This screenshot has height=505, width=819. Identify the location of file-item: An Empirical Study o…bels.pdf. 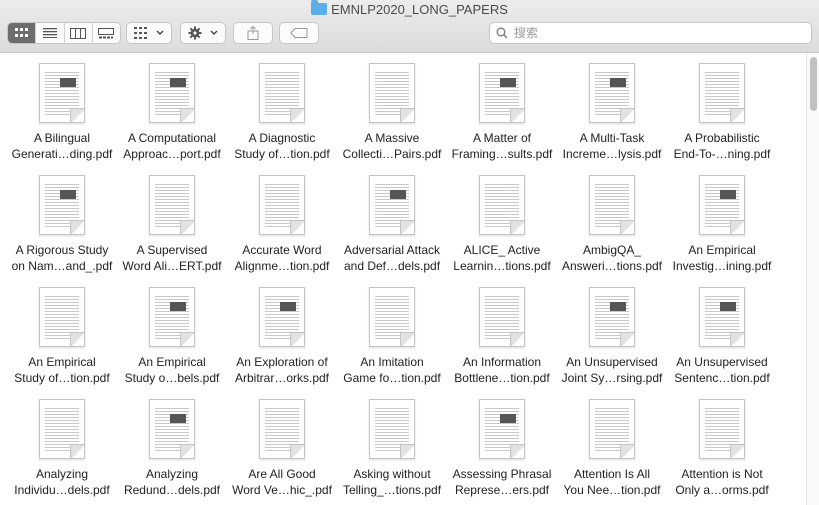
(172, 333).